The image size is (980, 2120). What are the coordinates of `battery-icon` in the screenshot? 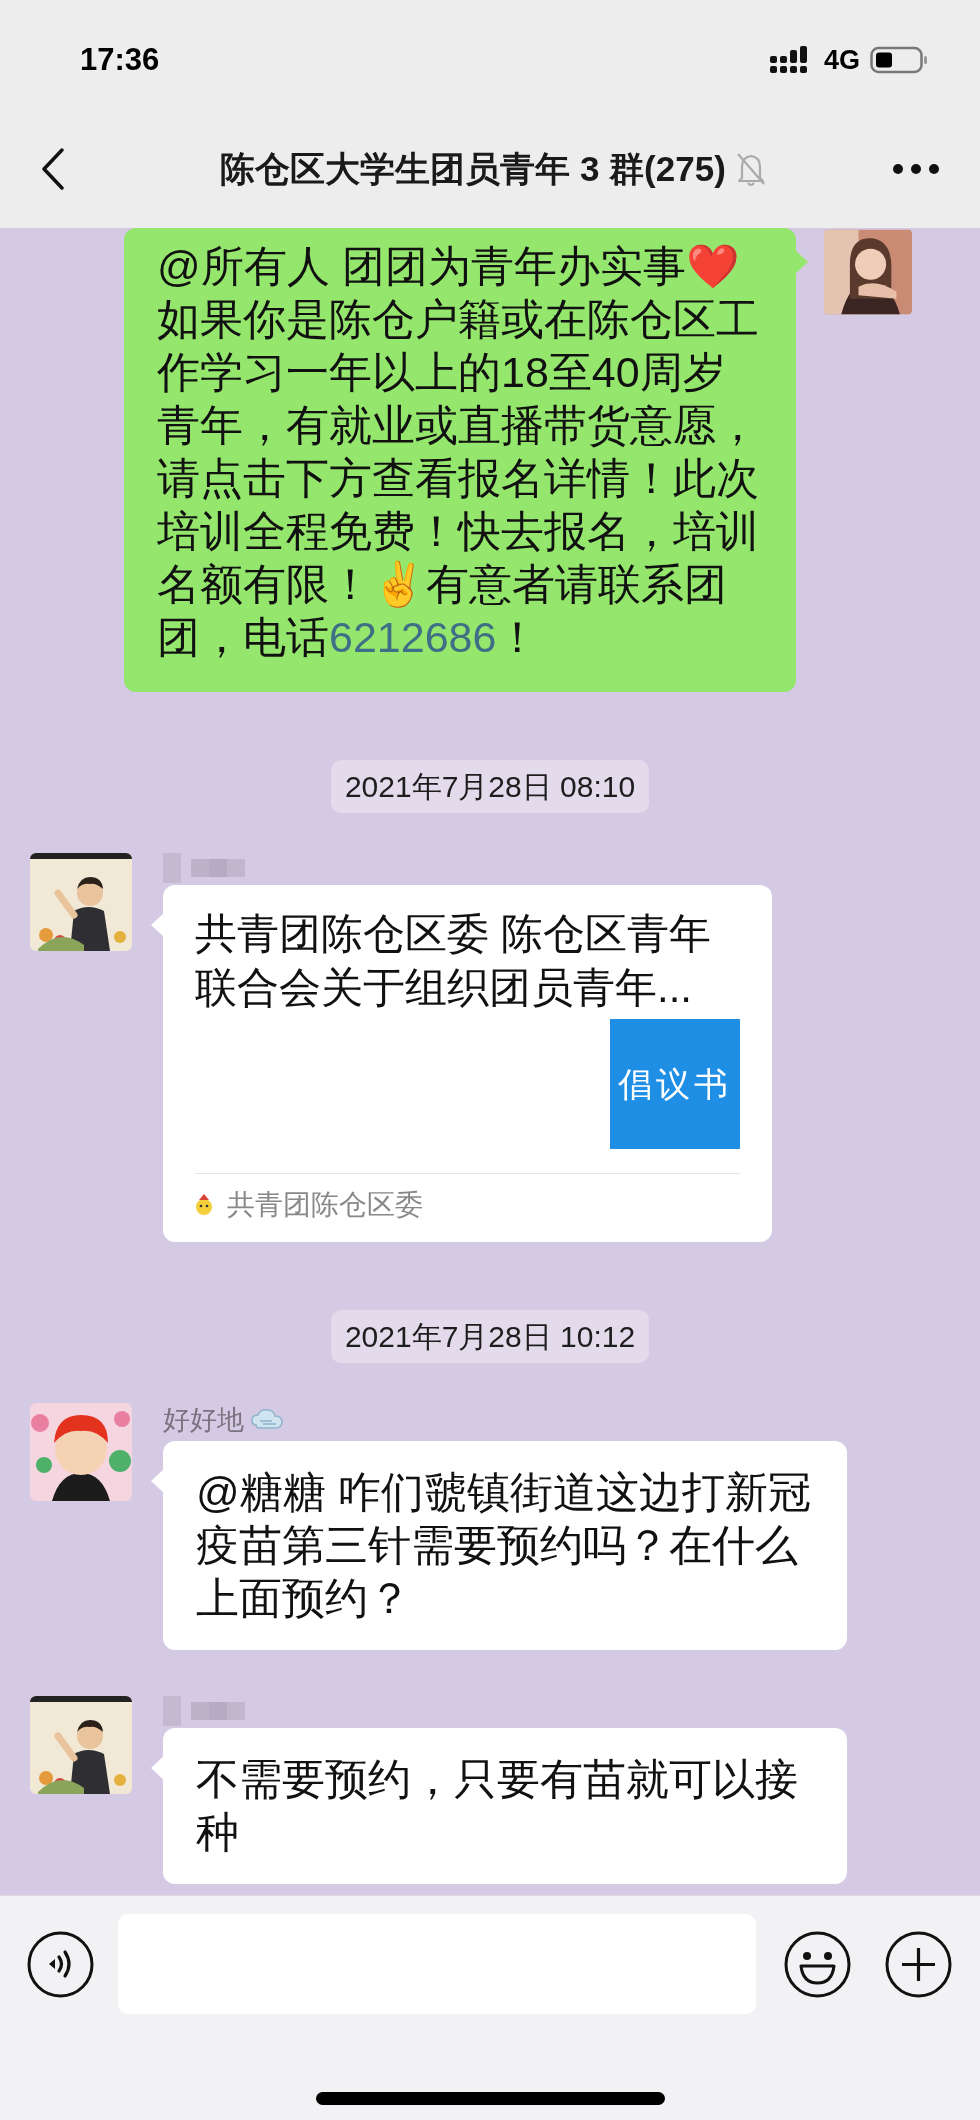 It's located at (899, 60).